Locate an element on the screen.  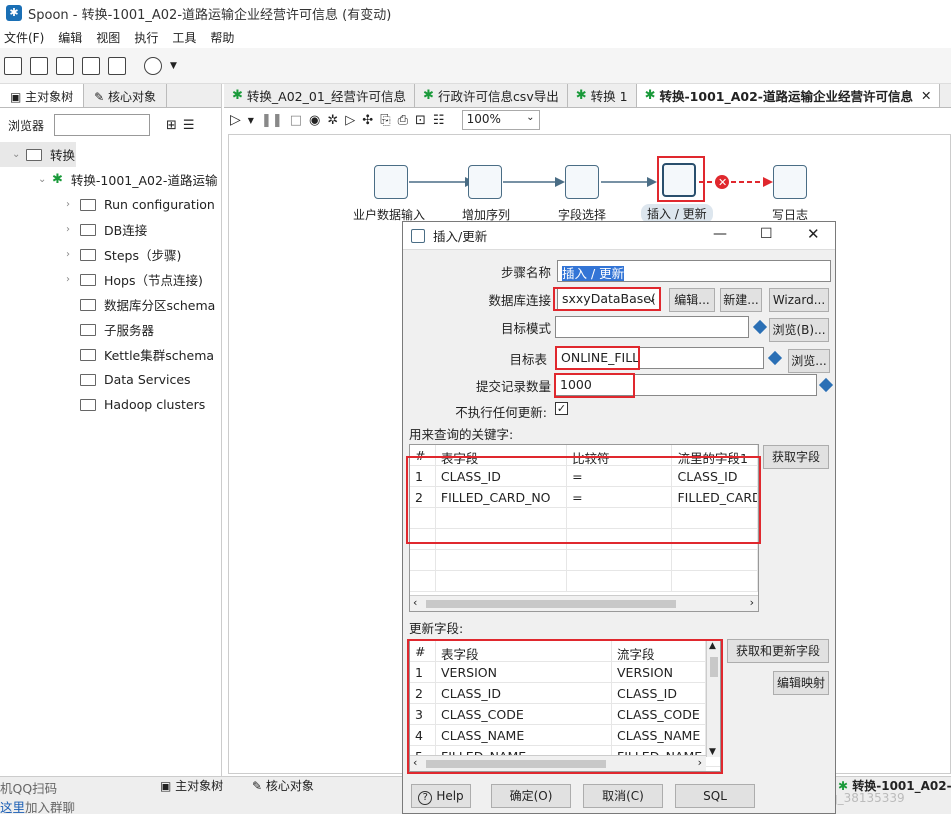
step-insert-update-icon is located at coordinates (679, 180).